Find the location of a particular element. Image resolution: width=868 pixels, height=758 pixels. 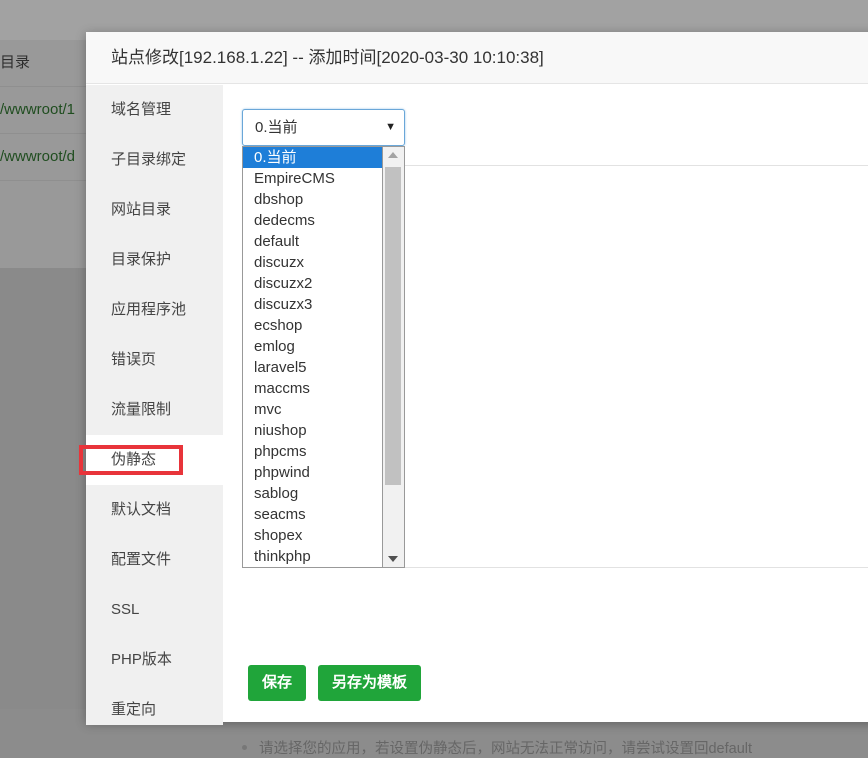

dropdown-option: mvc is located at coordinates (312, 409).